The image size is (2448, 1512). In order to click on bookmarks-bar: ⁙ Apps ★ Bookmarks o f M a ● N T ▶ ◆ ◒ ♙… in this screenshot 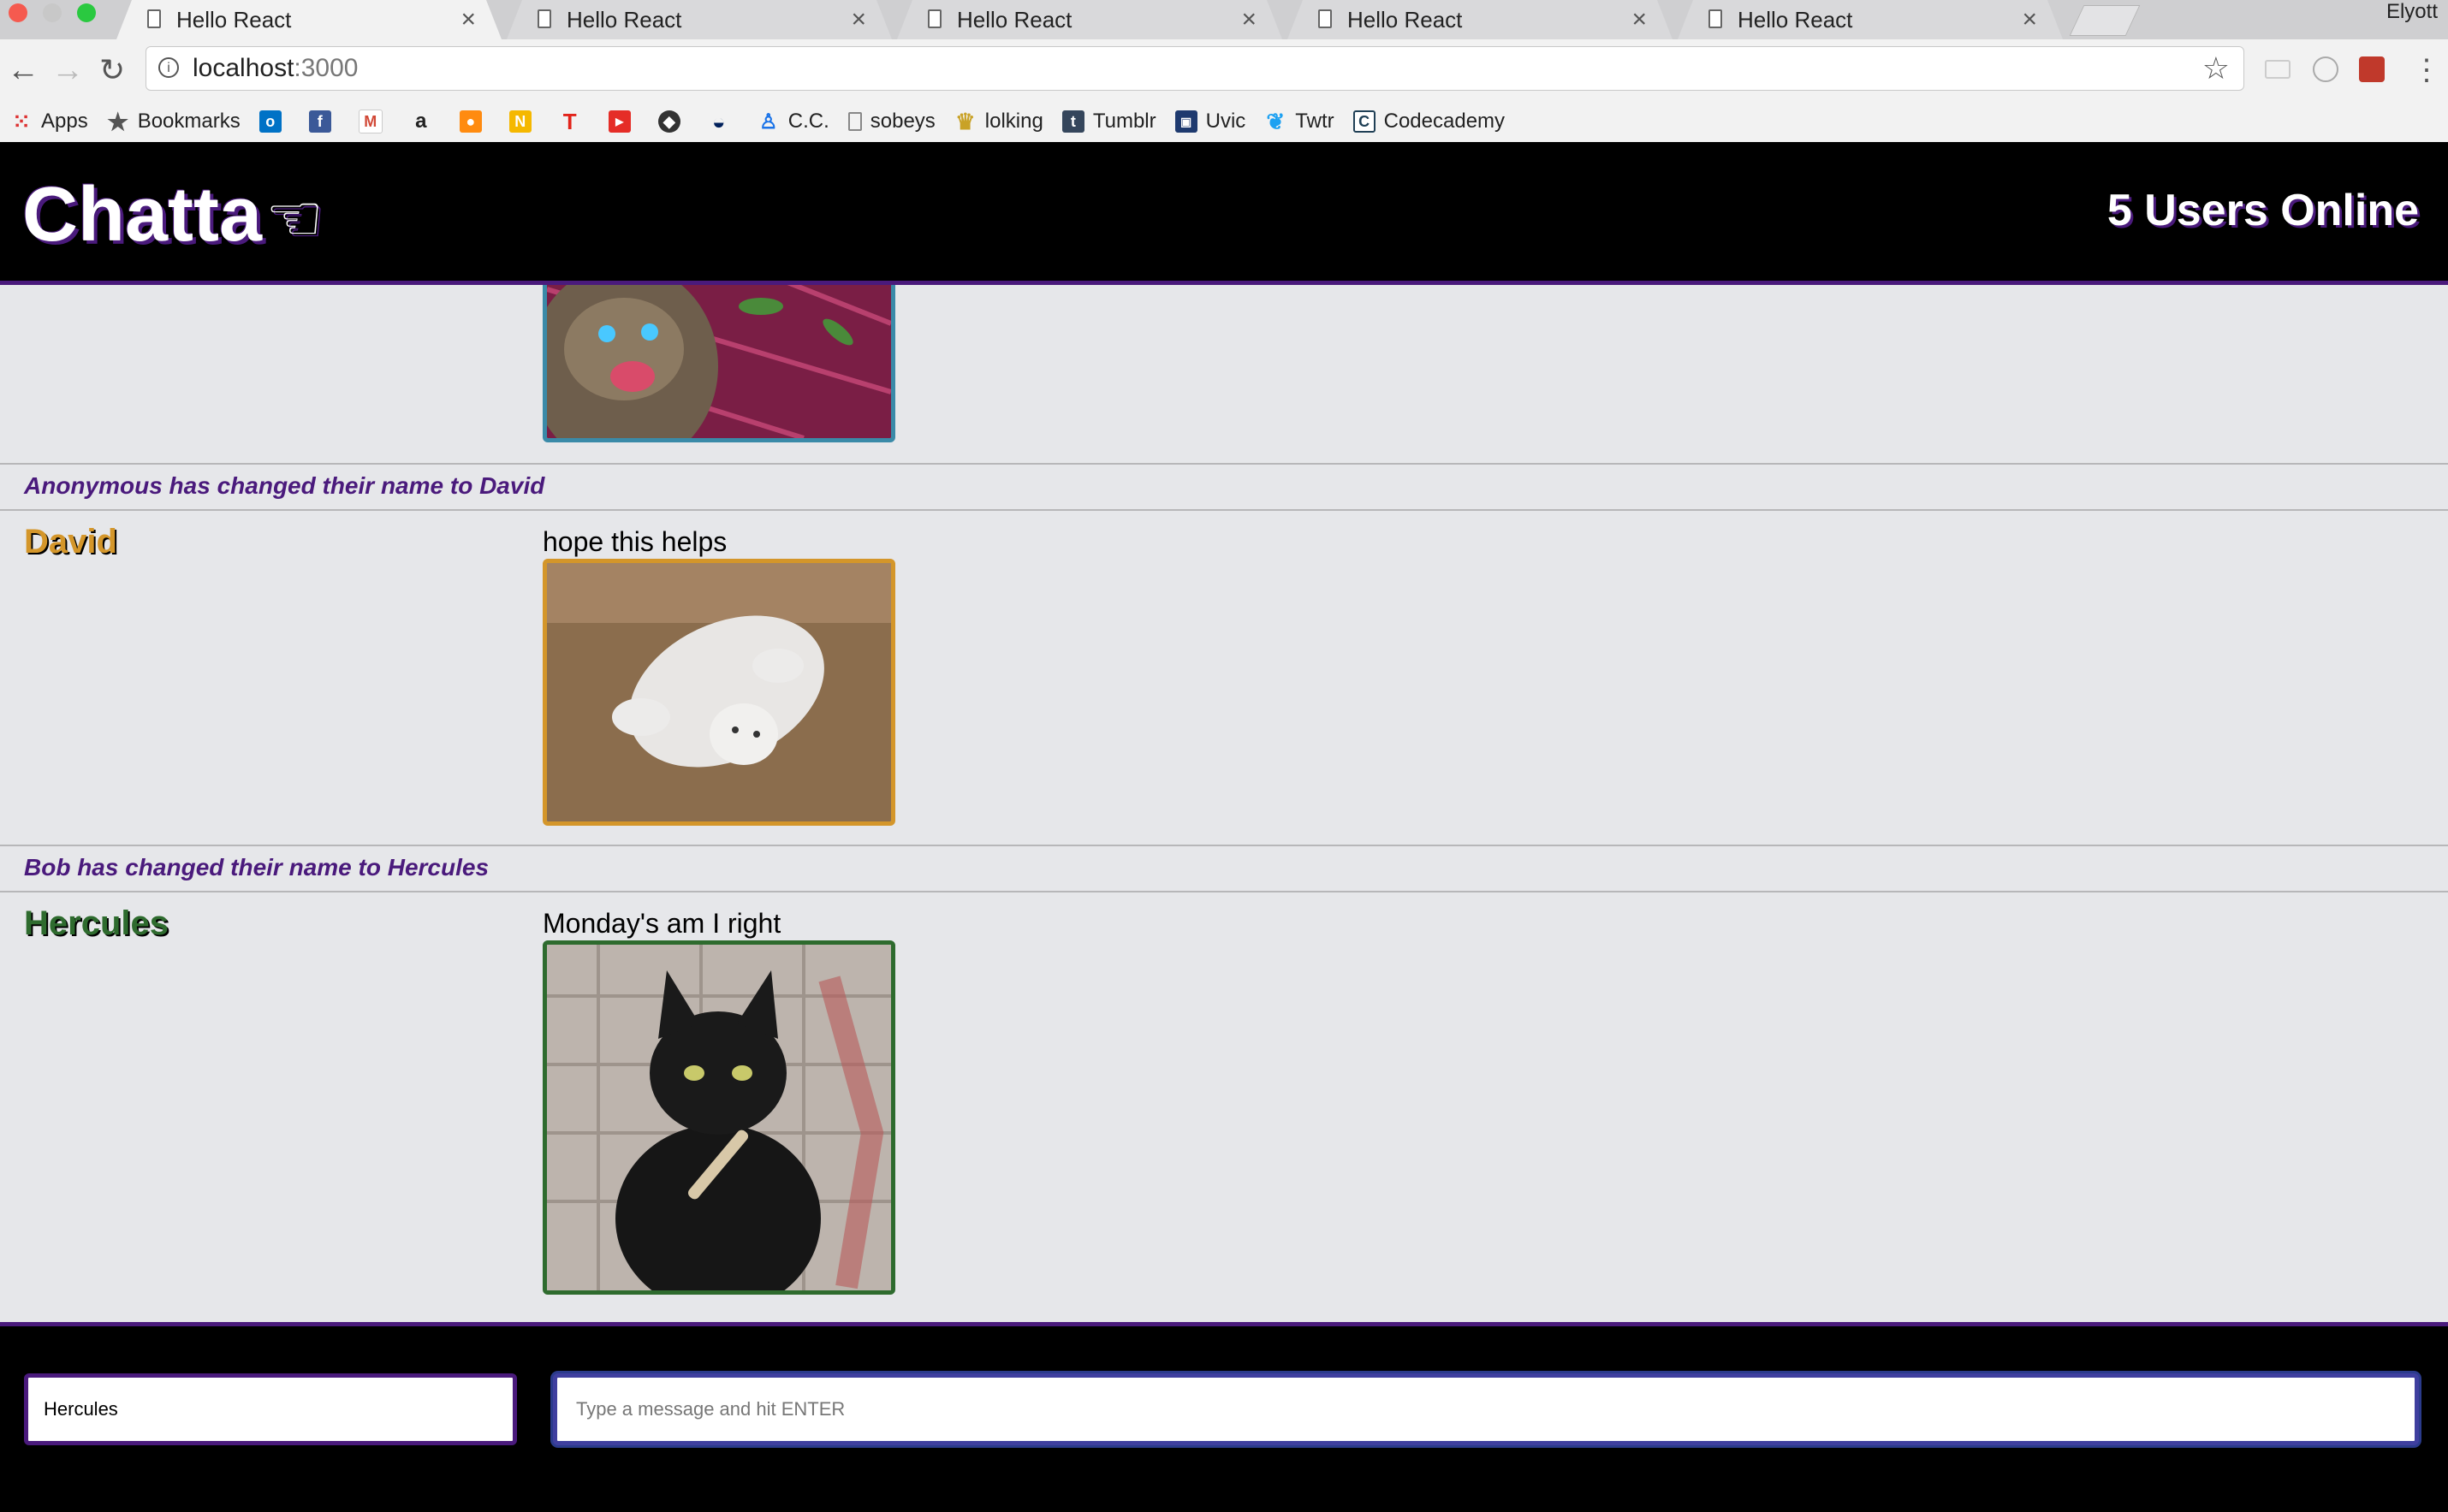, I will do `click(1224, 122)`.